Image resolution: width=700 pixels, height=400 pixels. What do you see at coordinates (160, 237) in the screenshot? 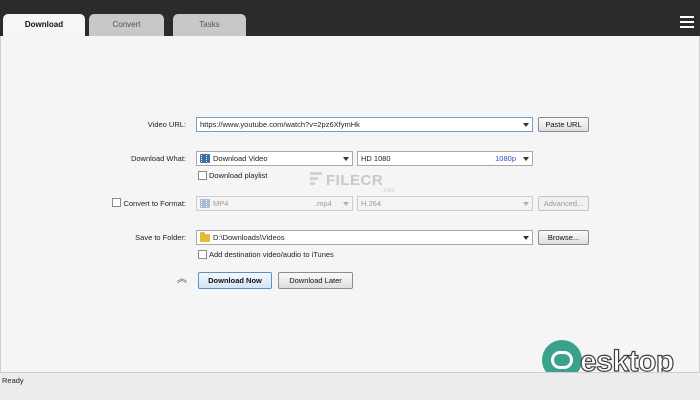
I see `save-to-folder-label: Save to Folder:` at bounding box center [160, 237].